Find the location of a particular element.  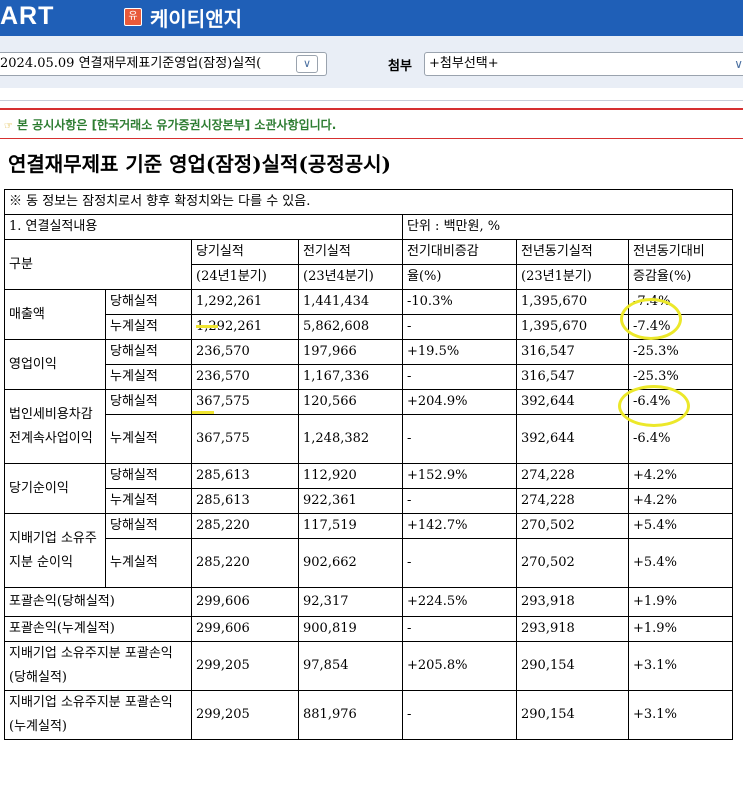

notice-text: 본 공시사항은 [한국거래소 유가증권시장본부] 소관사항입니다. is located at coordinates (176, 125).